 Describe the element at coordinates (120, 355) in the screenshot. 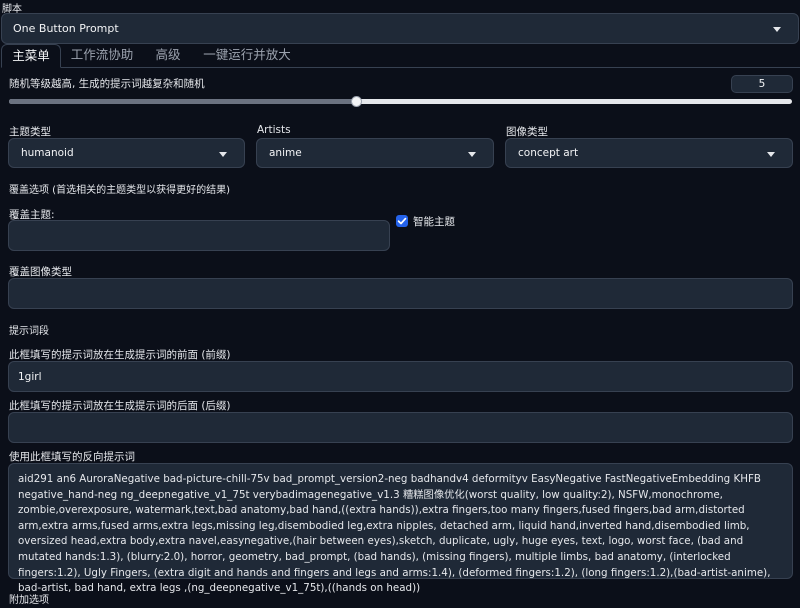

I see `prefix-label: 此框填写的提示词放在生成提示词的前面 (前缀)` at that location.